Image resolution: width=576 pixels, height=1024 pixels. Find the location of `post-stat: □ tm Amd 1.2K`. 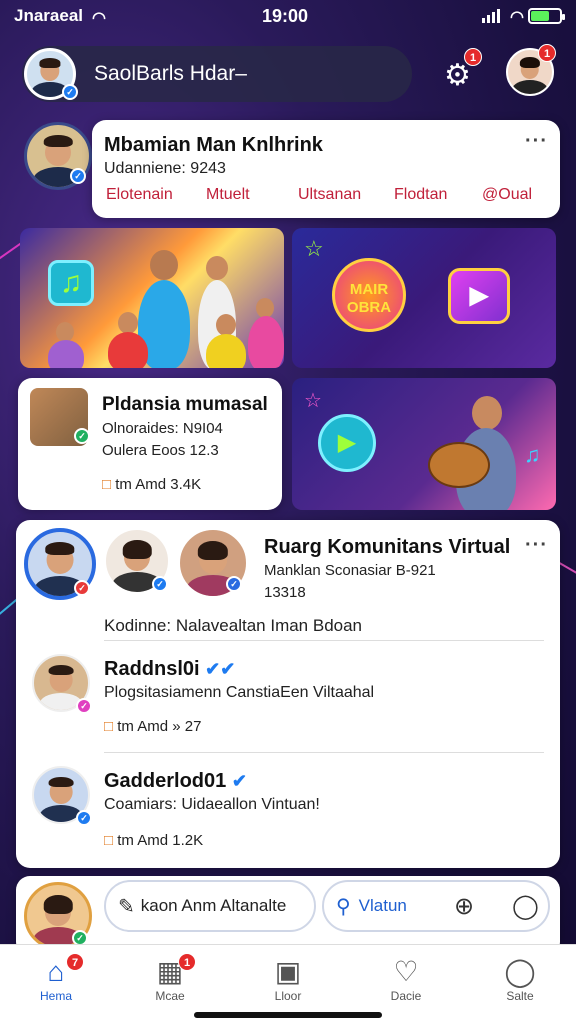

post-stat: □ tm Amd 1.2K is located at coordinates (153, 840).